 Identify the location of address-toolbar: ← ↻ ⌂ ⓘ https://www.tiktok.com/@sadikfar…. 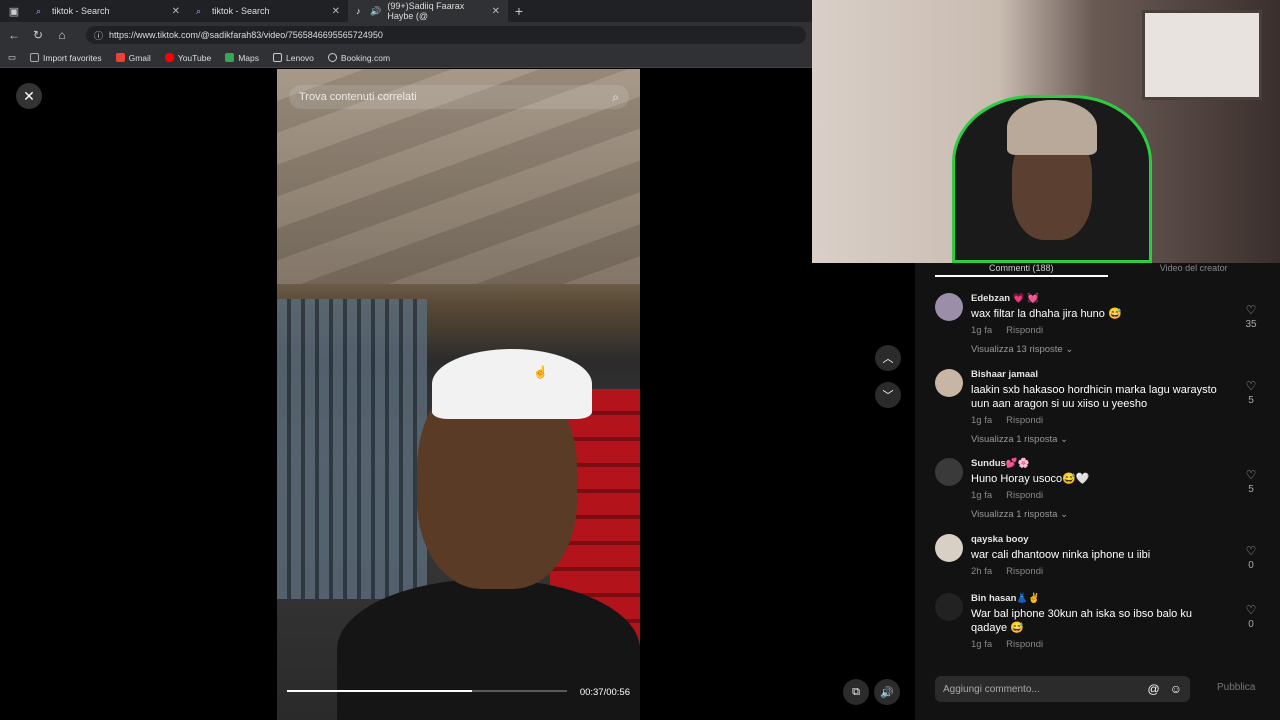
(406, 35).